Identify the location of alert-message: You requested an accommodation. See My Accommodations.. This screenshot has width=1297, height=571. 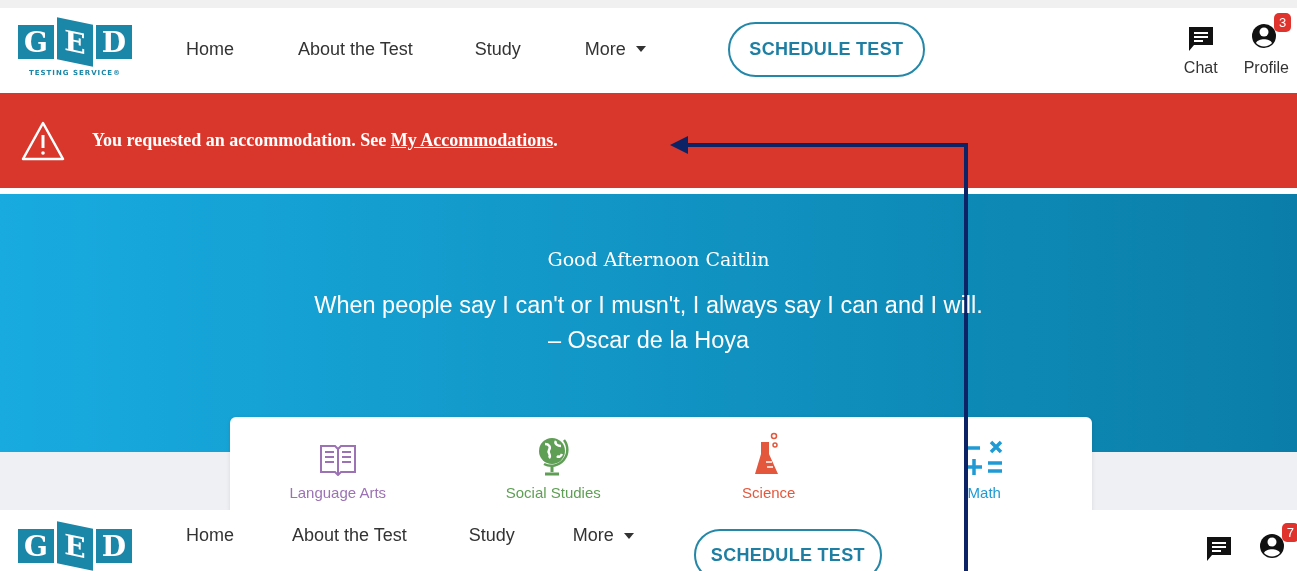
(325, 140).